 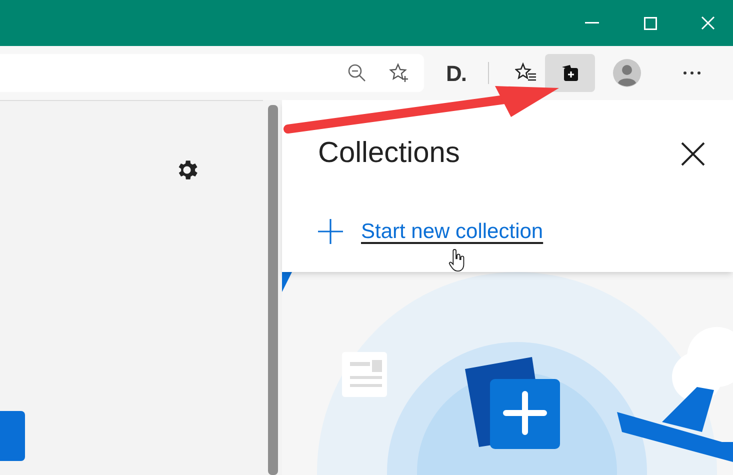 I want to click on start-new-collection-link: Start new collection, so click(x=452, y=231).